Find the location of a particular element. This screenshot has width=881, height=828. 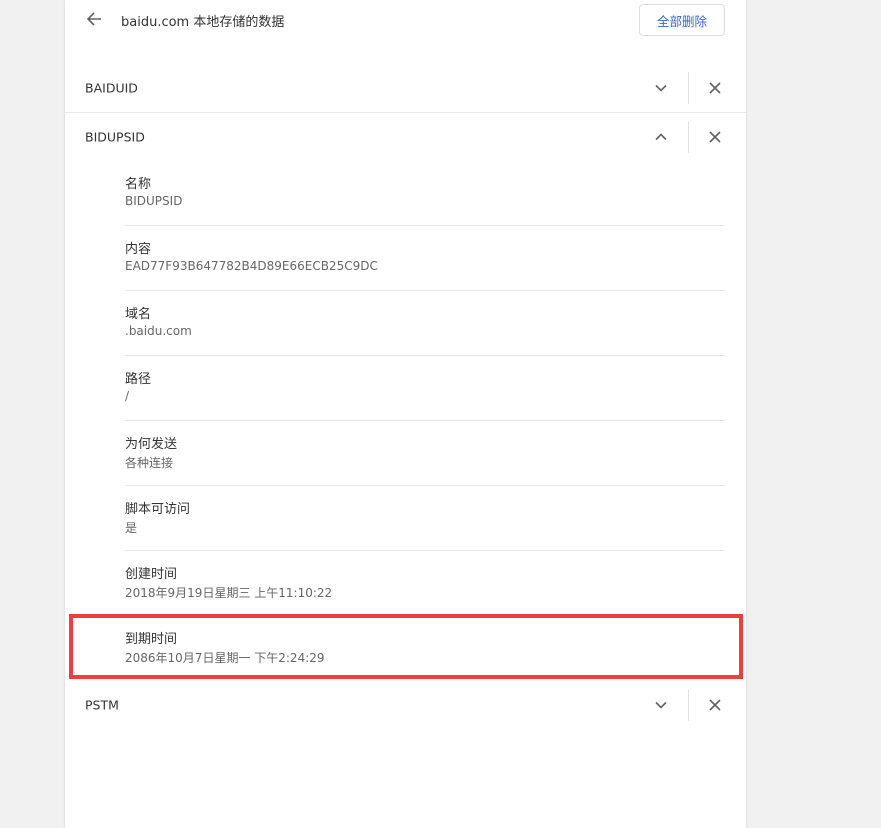

detail-domain: 域名 .baidu.com is located at coordinates (425, 323).